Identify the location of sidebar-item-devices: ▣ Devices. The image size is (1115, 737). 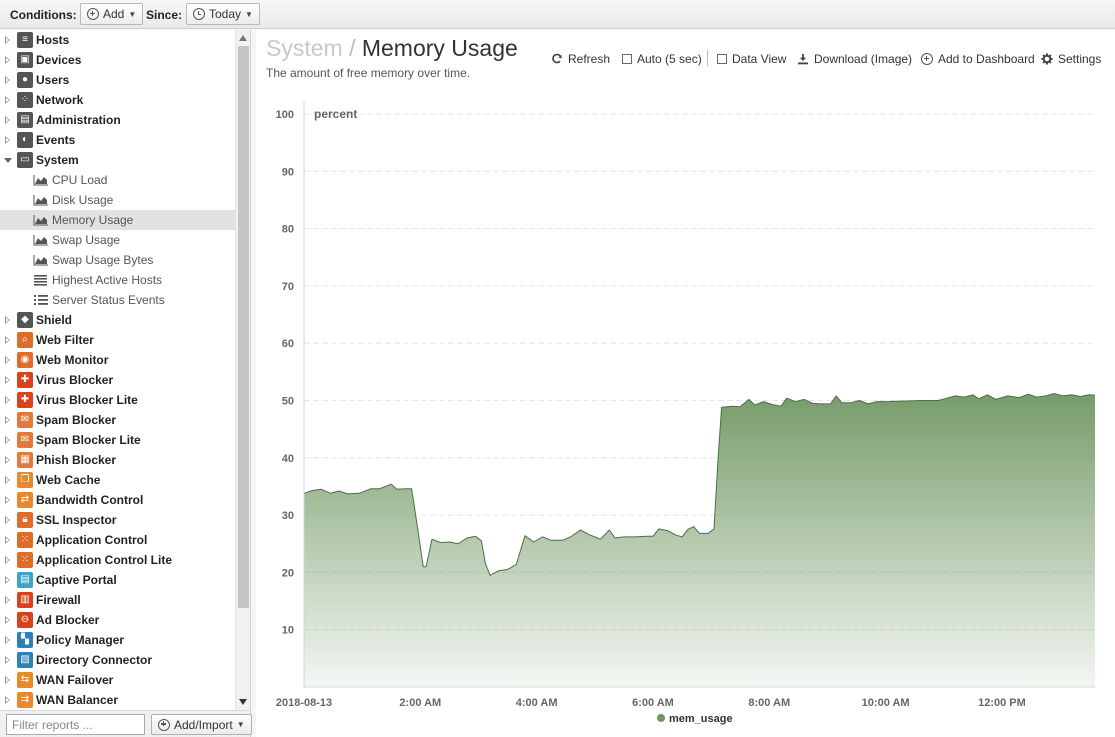
(117, 60).